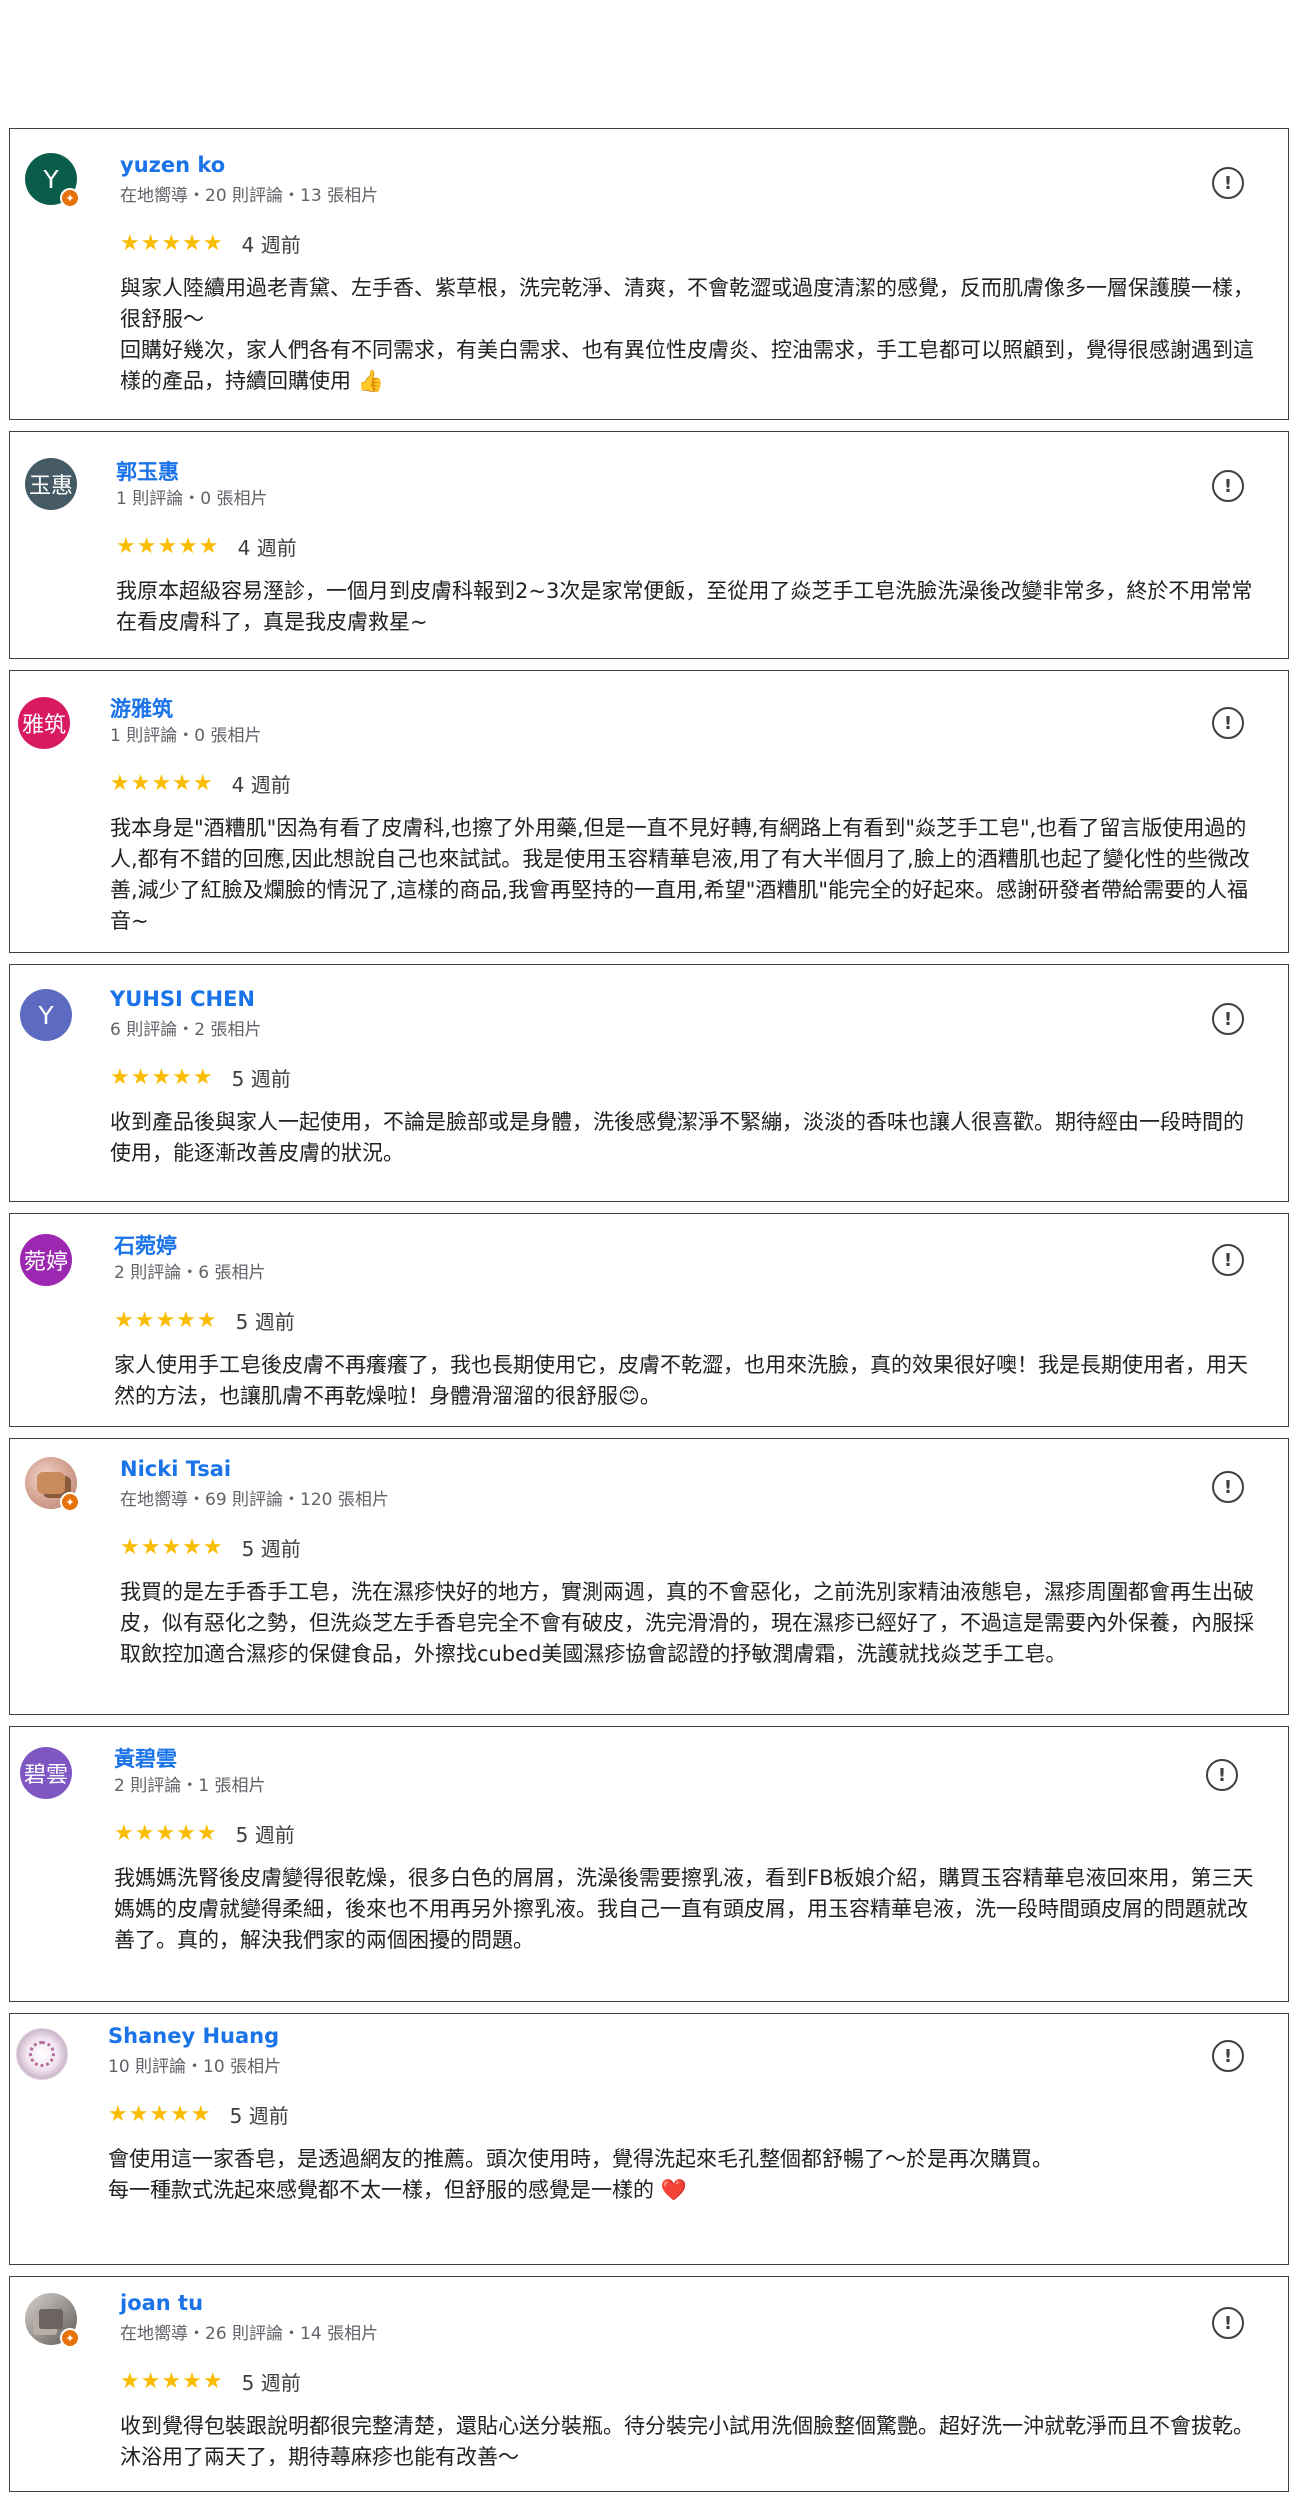 This screenshot has height=2500, width=1300. I want to click on reviewer-name: 石菀婷, so click(145, 1245).